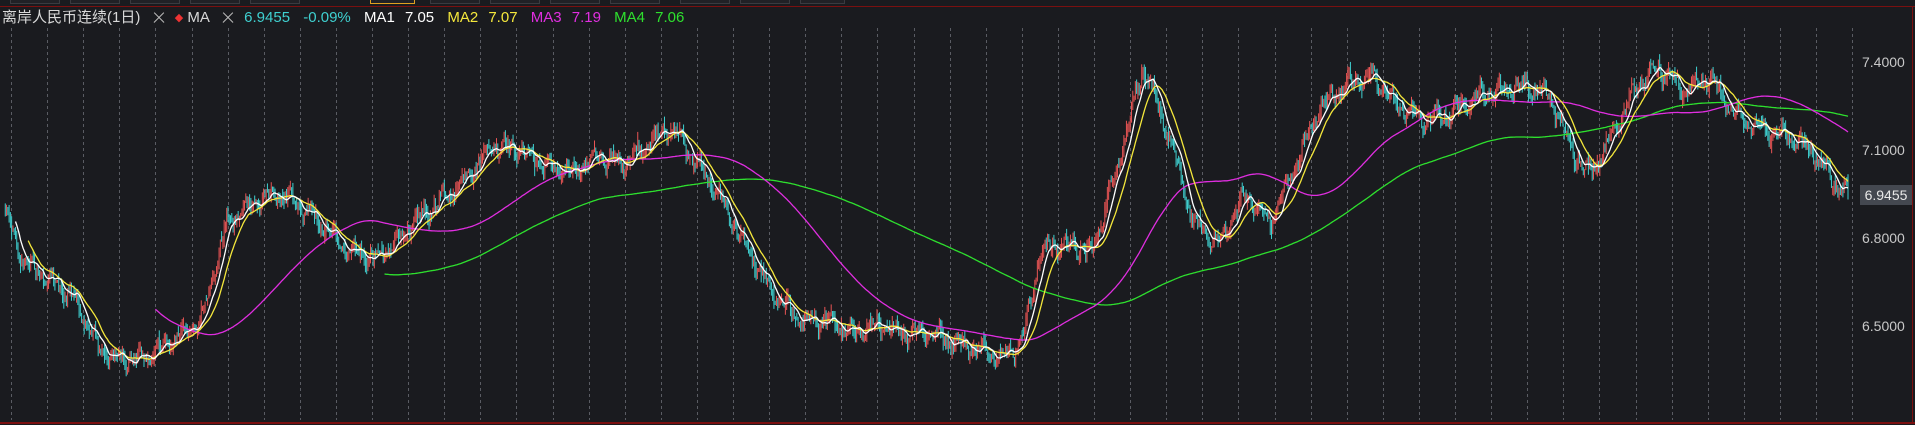 This screenshot has height=425, width=1915. What do you see at coordinates (379, 18) in the screenshot?
I see `ma1-label: MA1` at bounding box center [379, 18].